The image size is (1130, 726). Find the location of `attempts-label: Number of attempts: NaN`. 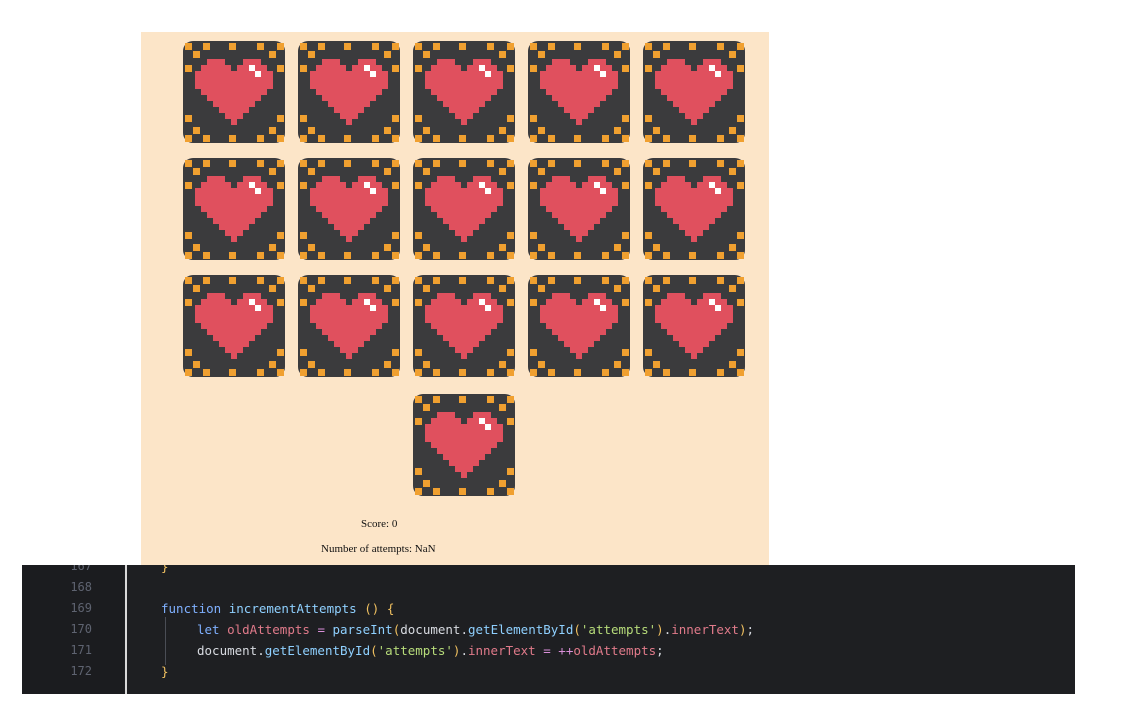

attempts-label: Number of attempts: NaN is located at coordinates (378, 549).